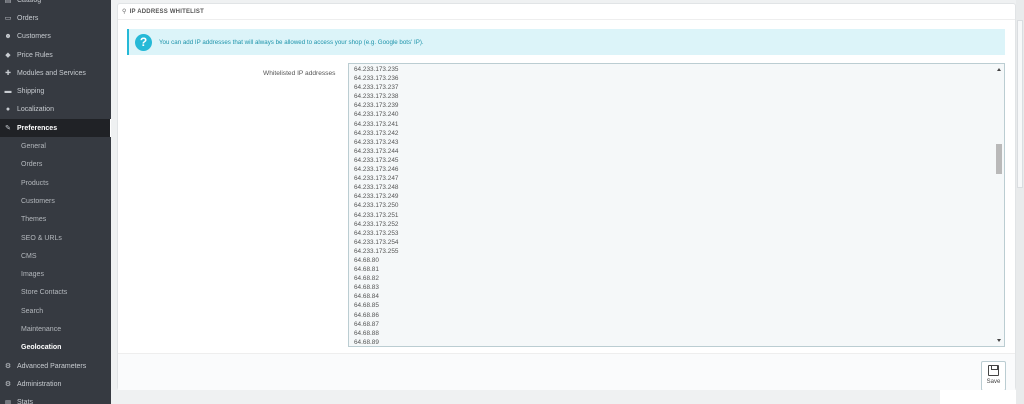 This screenshot has height=404, width=1024. I want to click on customers-icon: ☻, so click(8, 37).